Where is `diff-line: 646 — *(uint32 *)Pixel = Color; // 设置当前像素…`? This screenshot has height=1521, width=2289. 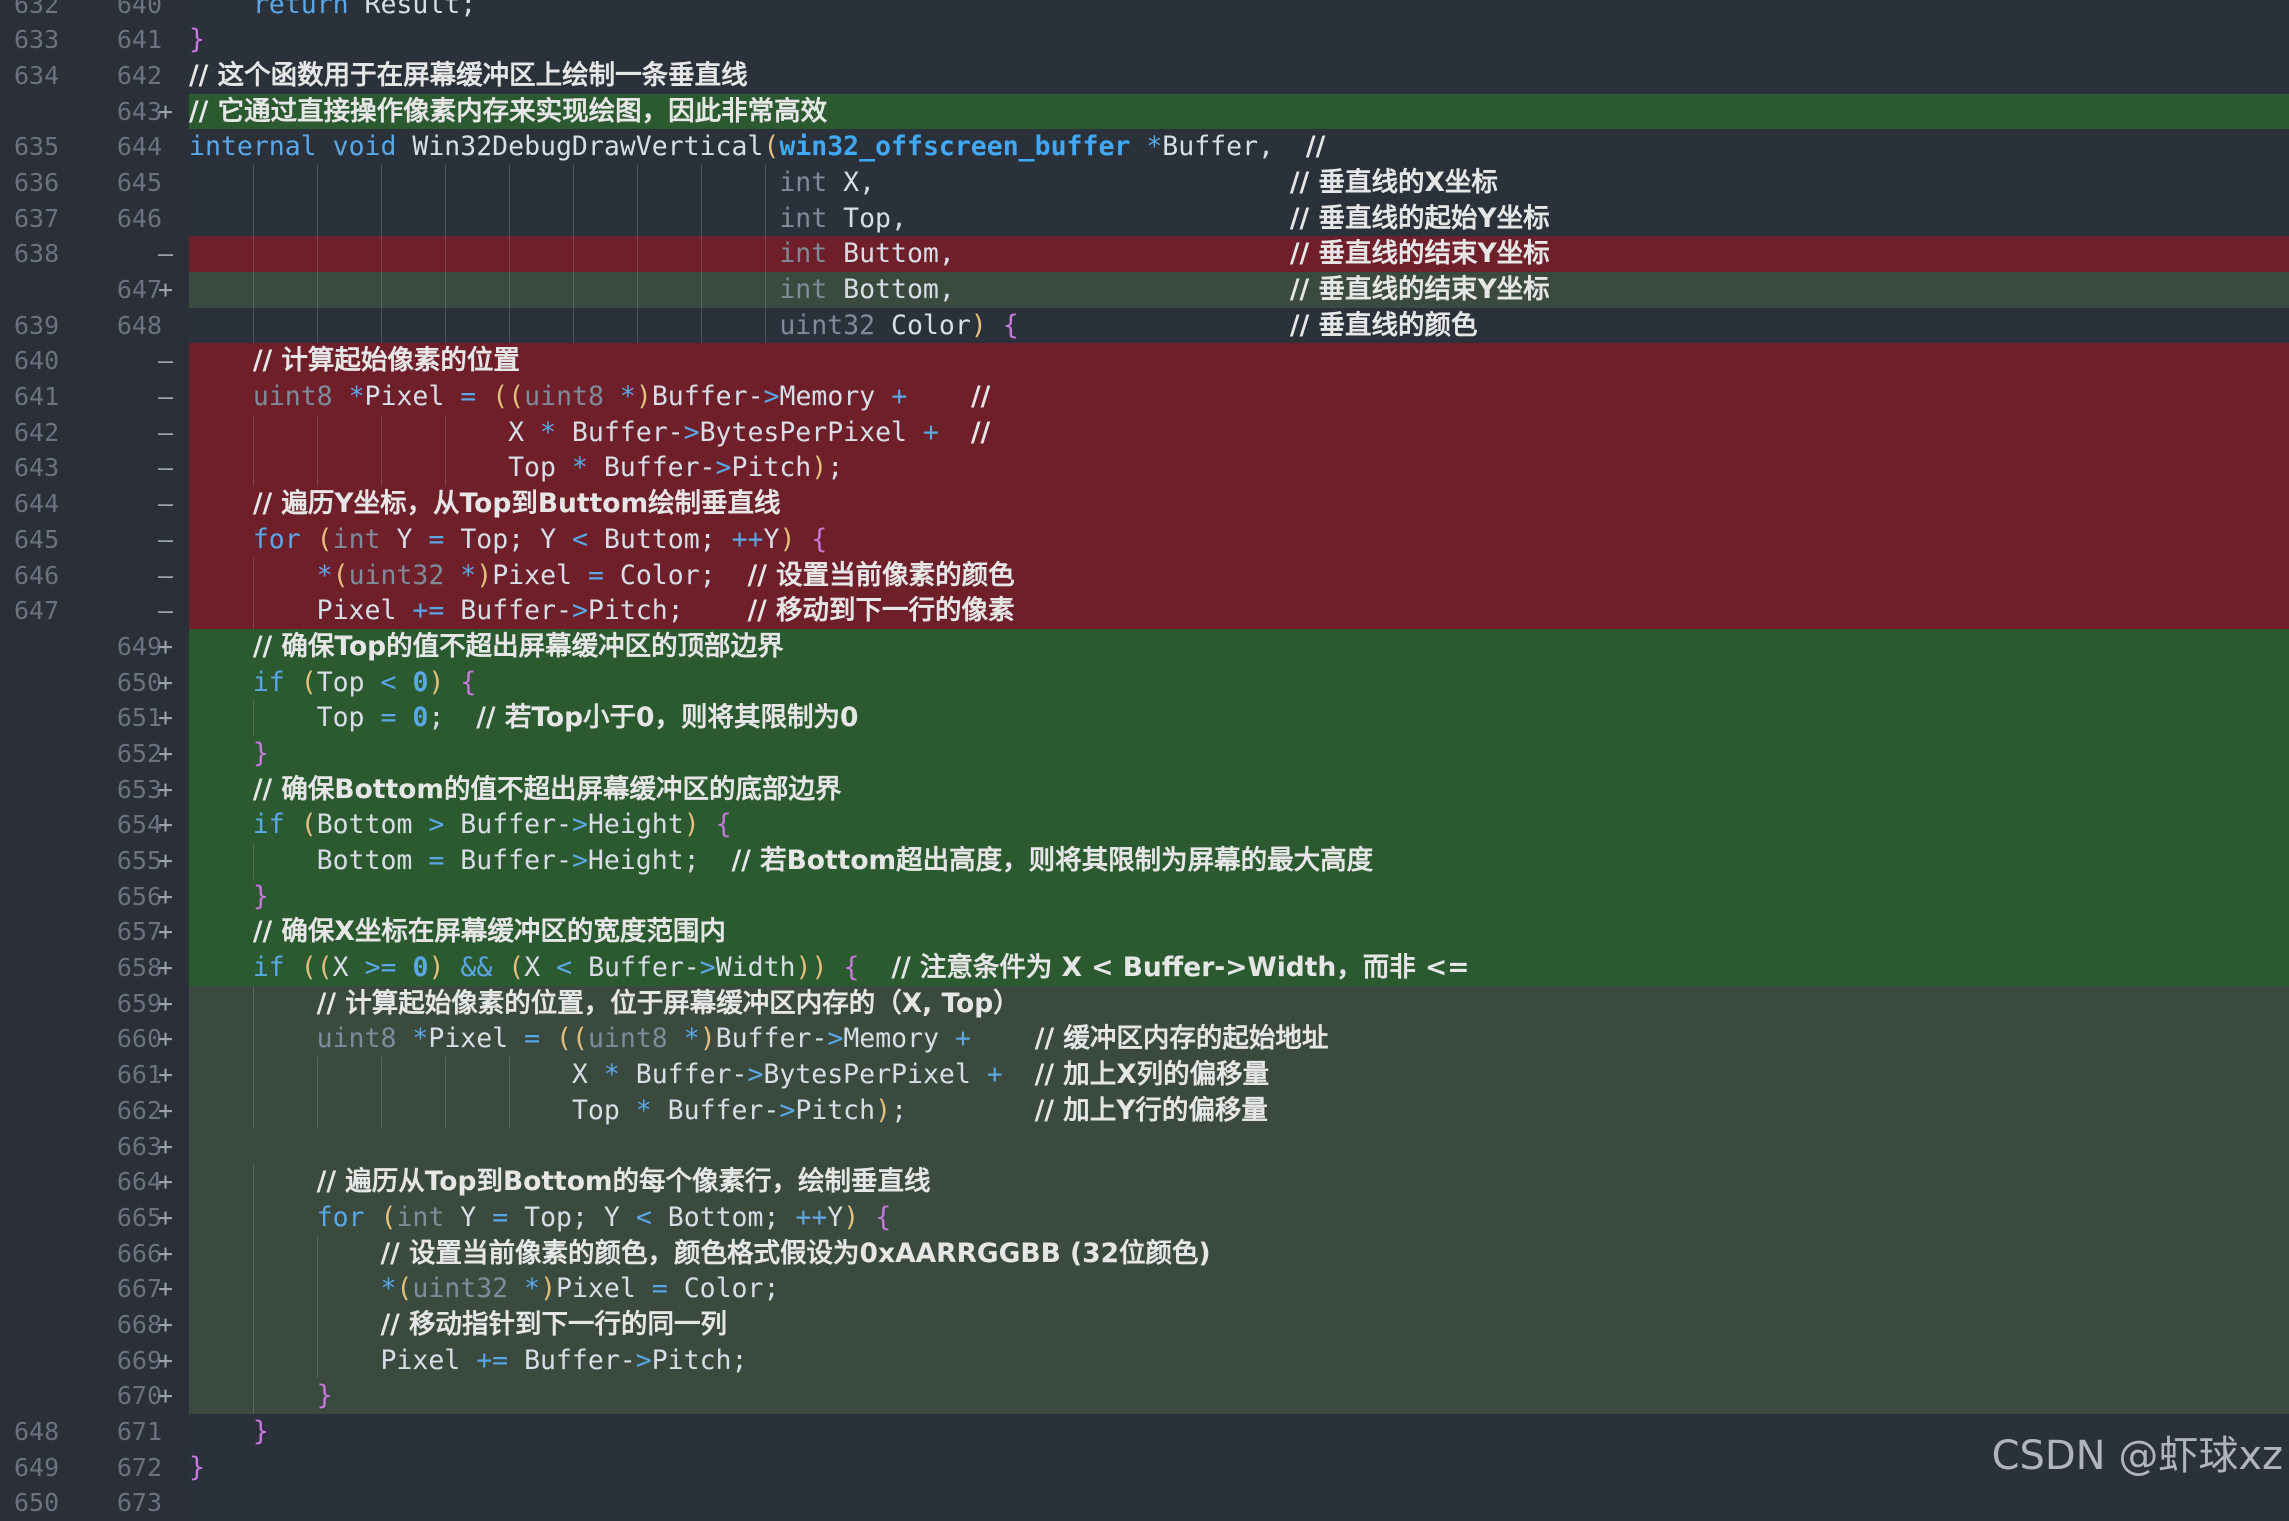
diff-line: 646 — *(uint32 *)Pixel = Color; // 设置当前像素… is located at coordinates (1144, 575).